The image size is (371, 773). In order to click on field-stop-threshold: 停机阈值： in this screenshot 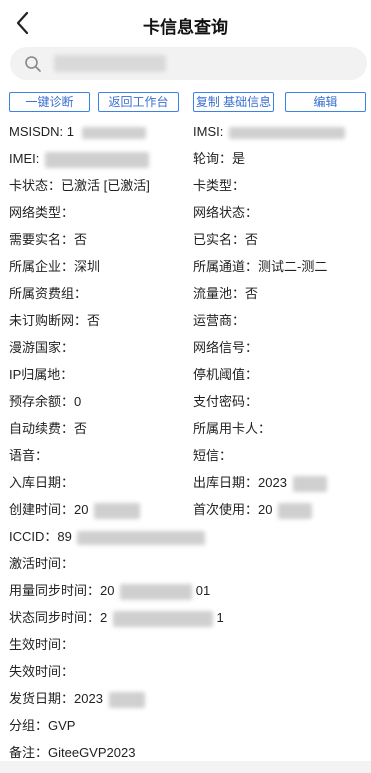, I will do `click(226, 374)`.